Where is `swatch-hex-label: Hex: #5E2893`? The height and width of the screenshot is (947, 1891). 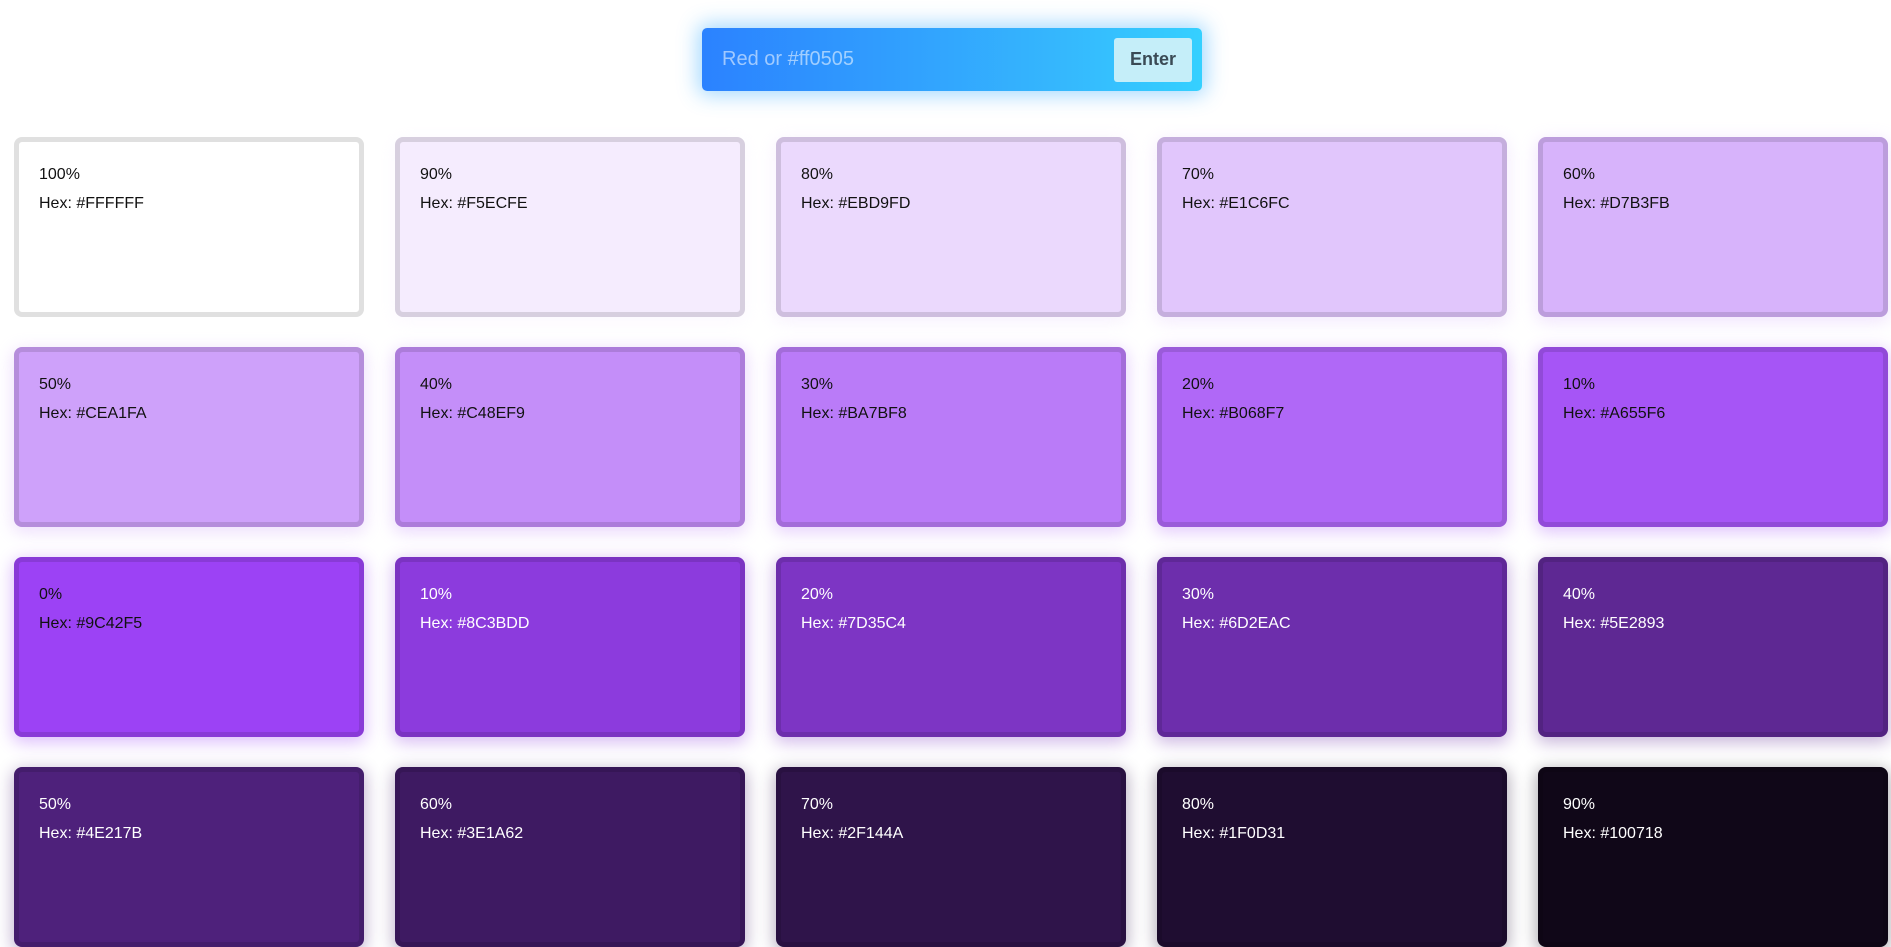 swatch-hex-label: Hex: #5E2893 is located at coordinates (1614, 623).